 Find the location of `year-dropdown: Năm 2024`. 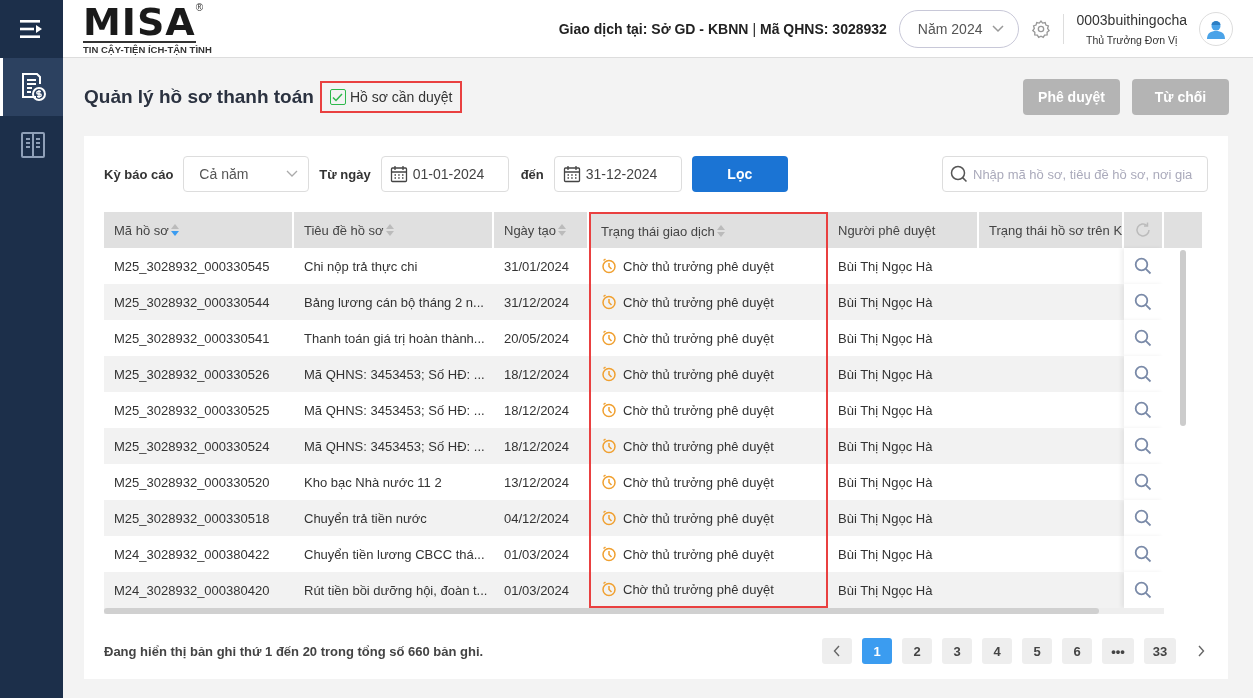

year-dropdown: Năm 2024 is located at coordinates (959, 28).